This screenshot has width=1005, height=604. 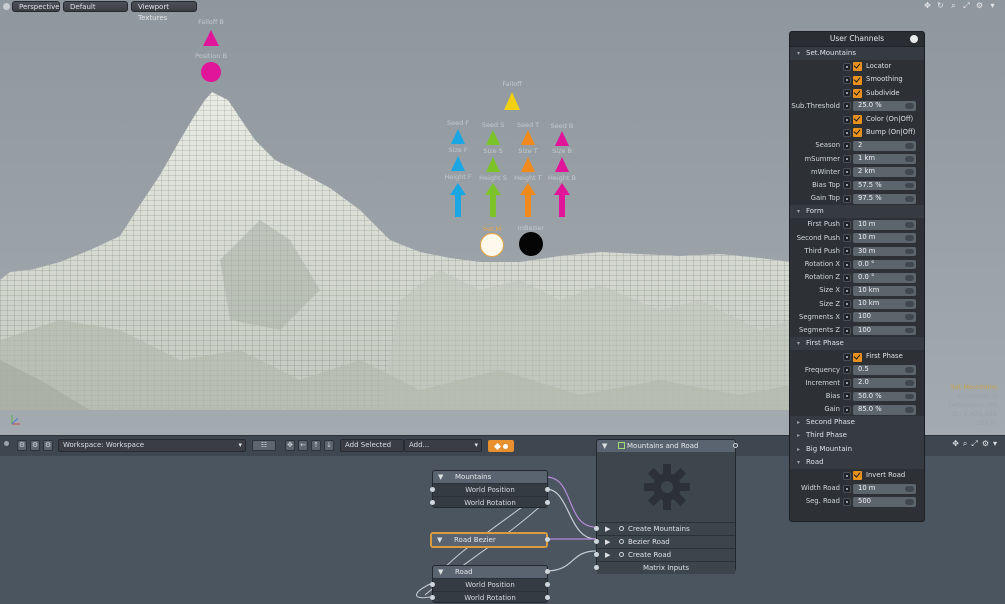 What do you see at coordinates (914, 39) in the screenshot?
I see `panel-close-icon` at bounding box center [914, 39].